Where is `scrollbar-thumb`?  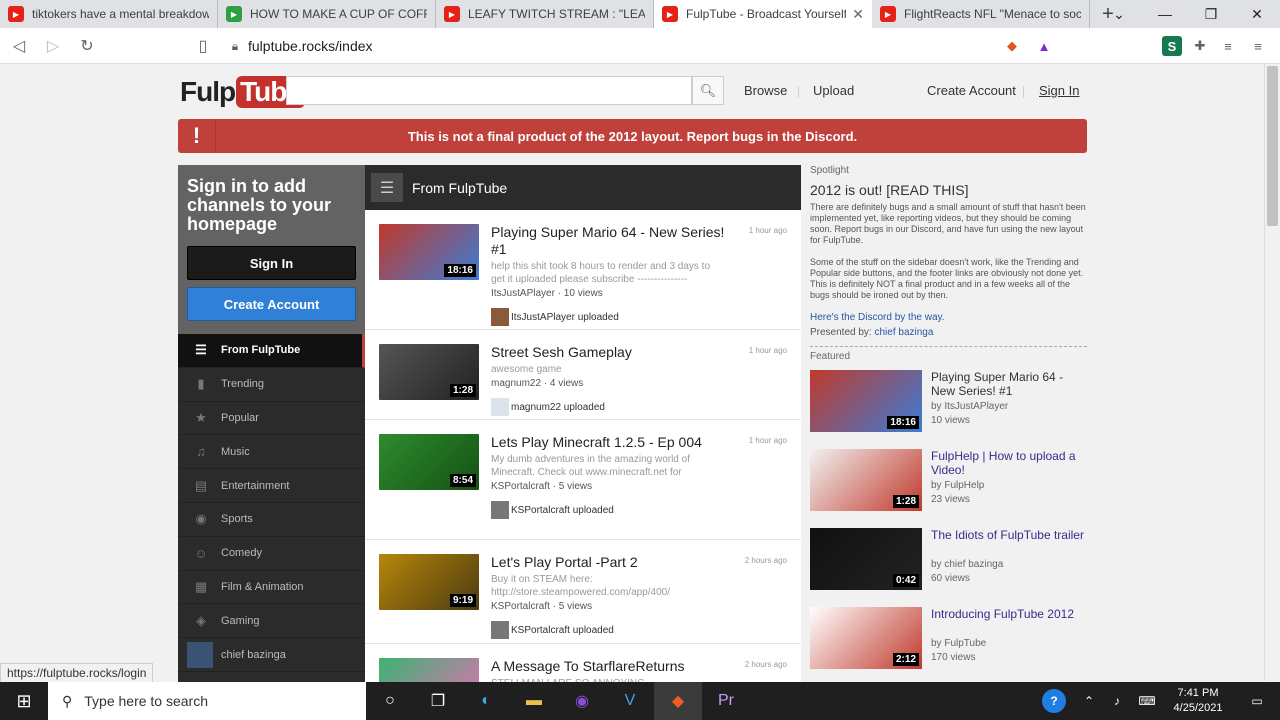
scrollbar-thumb is located at coordinates (1272, 146).